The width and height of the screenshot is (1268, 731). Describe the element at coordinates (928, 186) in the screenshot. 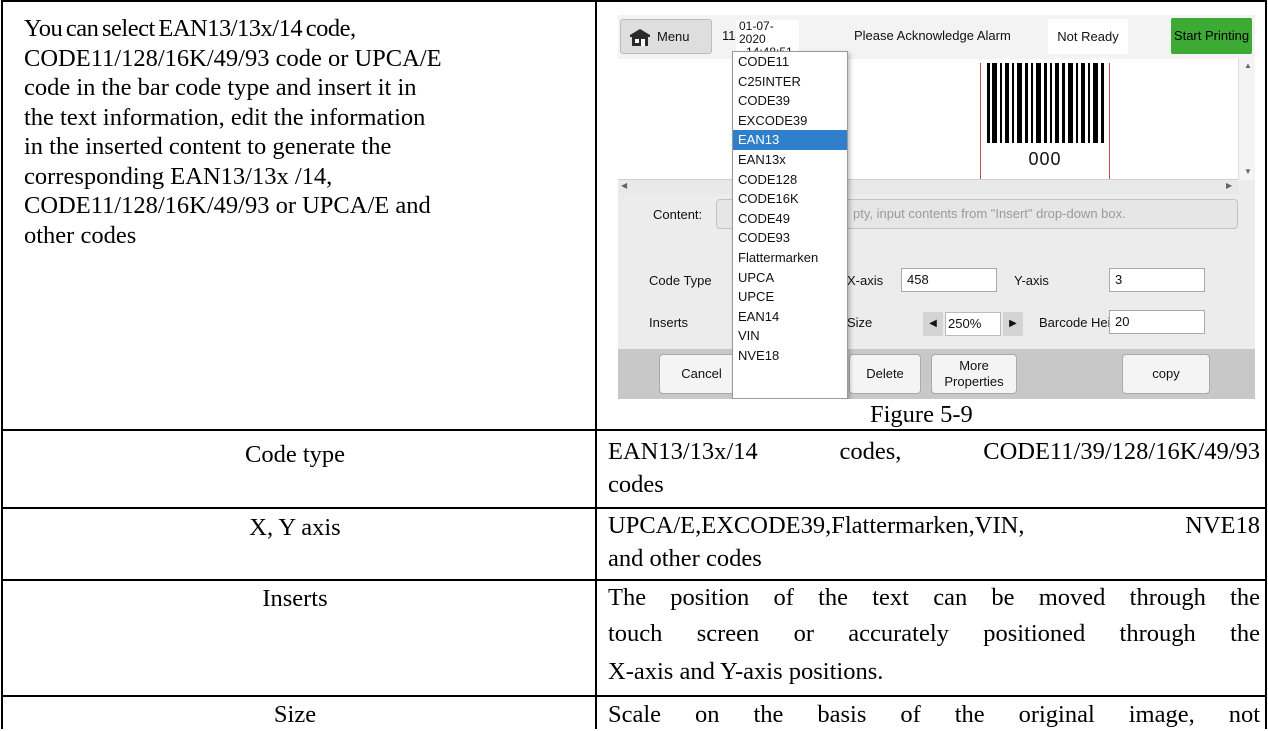

I see `horizontal-scrollbar: ◀ ▶` at that location.